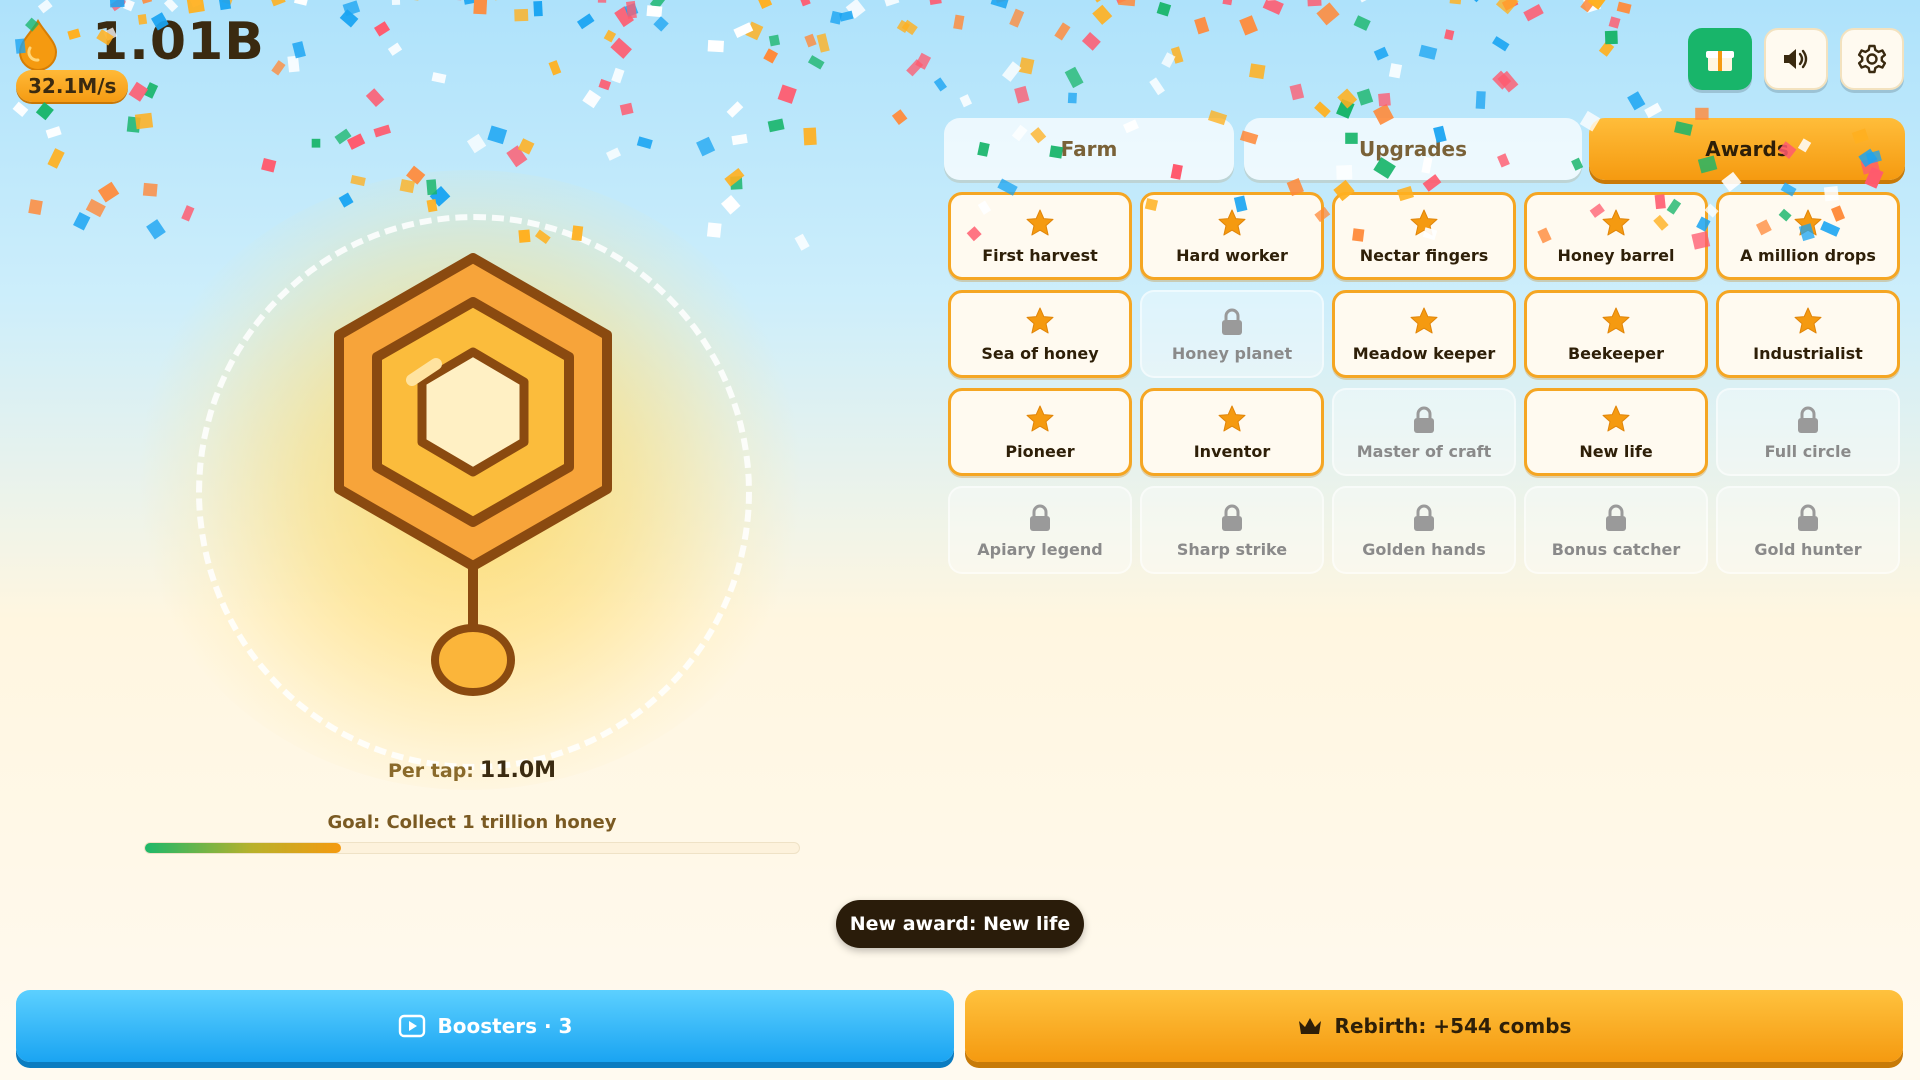 This screenshot has width=1920, height=1080. What do you see at coordinates (1424, 530) in the screenshot?
I see `award-card: Golden hands` at bounding box center [1424, 530].